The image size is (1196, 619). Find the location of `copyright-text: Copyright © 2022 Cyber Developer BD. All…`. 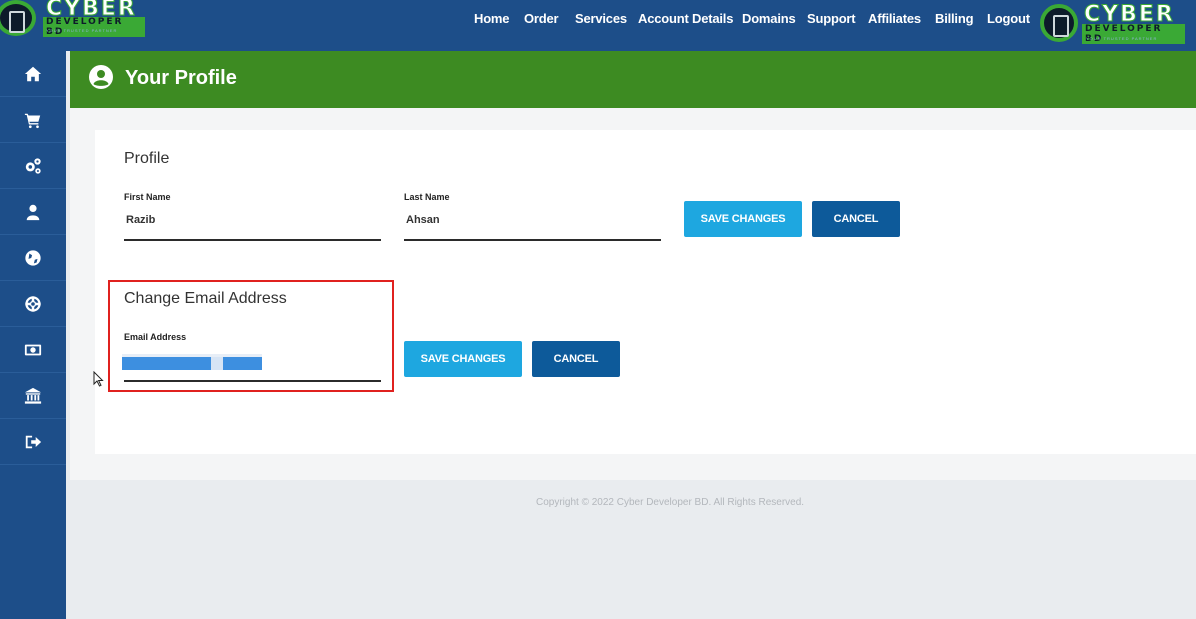

copyright-text: Copyright © 2022 Cyber Developer BD. All… is located at coordinates (670, 502).